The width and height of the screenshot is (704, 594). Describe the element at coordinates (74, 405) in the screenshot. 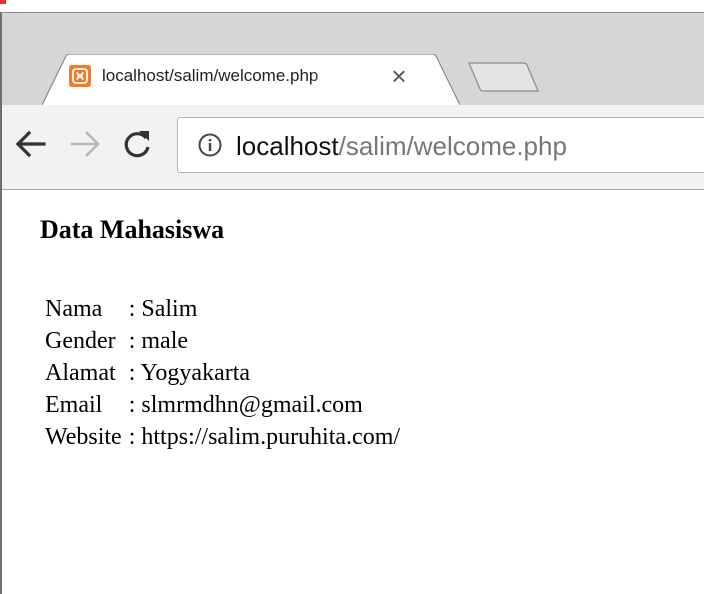

I see `field-label: Email` at that location.